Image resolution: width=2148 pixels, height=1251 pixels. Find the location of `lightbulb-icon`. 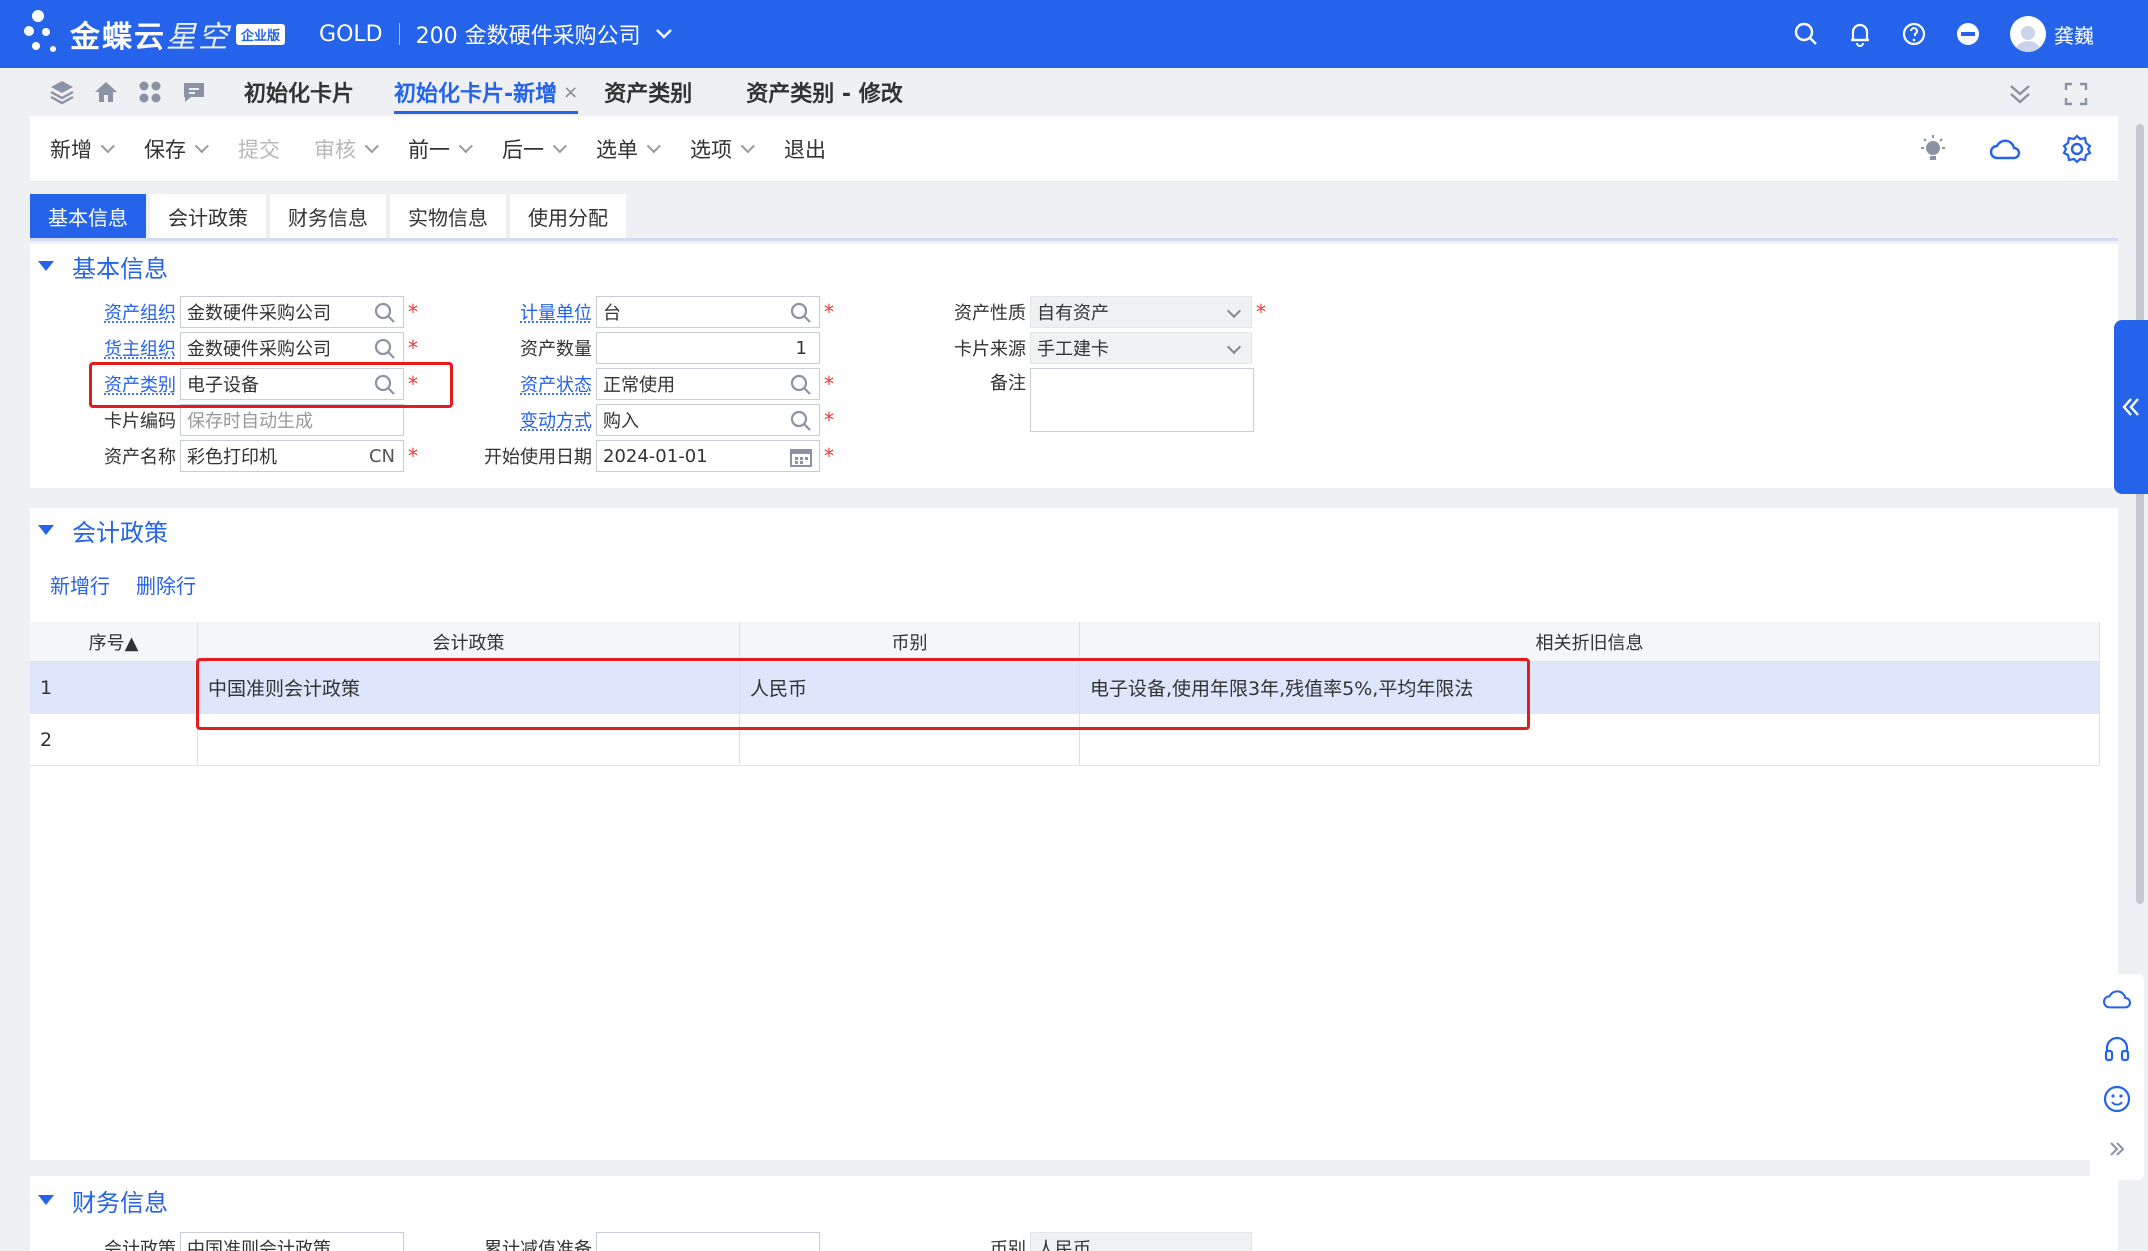

lightbulb-icon is located at coordinates (1933, 149).